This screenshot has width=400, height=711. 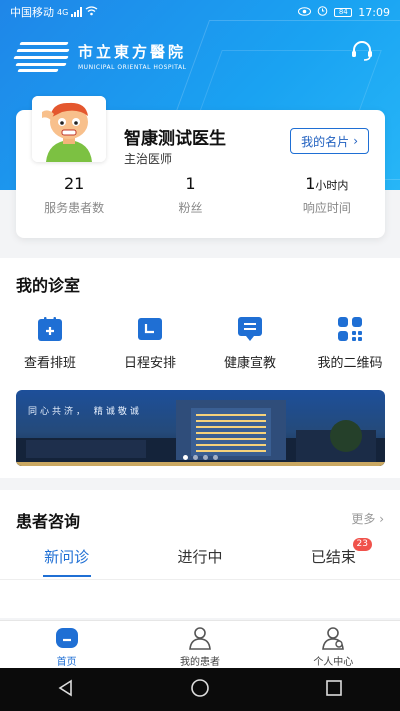 I want to click on qrcode-icon, so click(x=350, y=329).